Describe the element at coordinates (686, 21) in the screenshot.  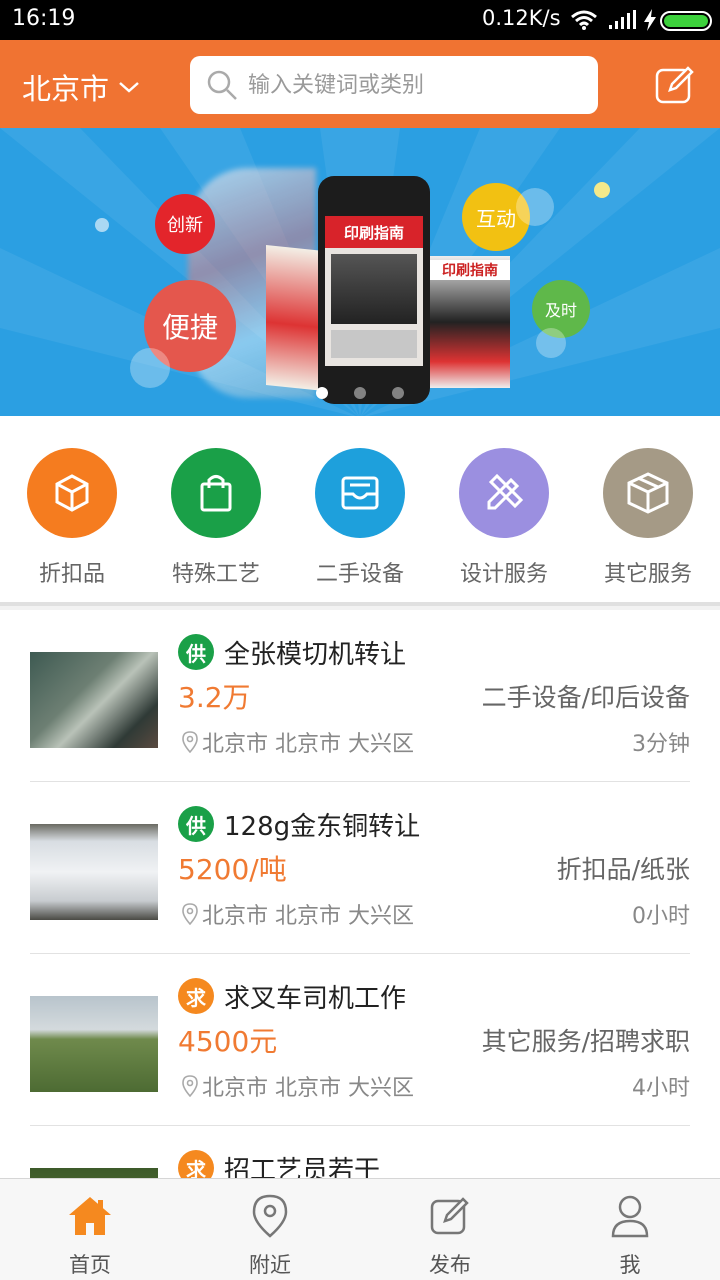
I see `battery-icon` at that location.